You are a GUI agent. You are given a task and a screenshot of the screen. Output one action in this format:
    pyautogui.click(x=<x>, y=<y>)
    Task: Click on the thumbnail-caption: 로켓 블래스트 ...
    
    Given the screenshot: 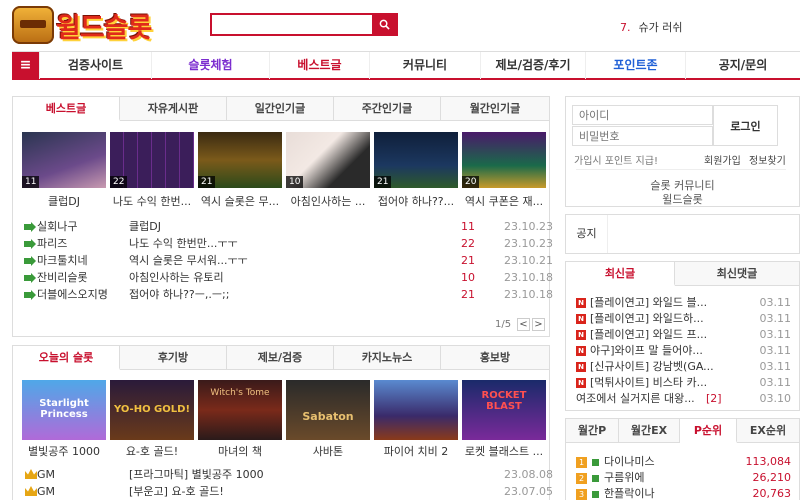 What is the action you would take?
    pyautogui.click(x=504, y=451)
    